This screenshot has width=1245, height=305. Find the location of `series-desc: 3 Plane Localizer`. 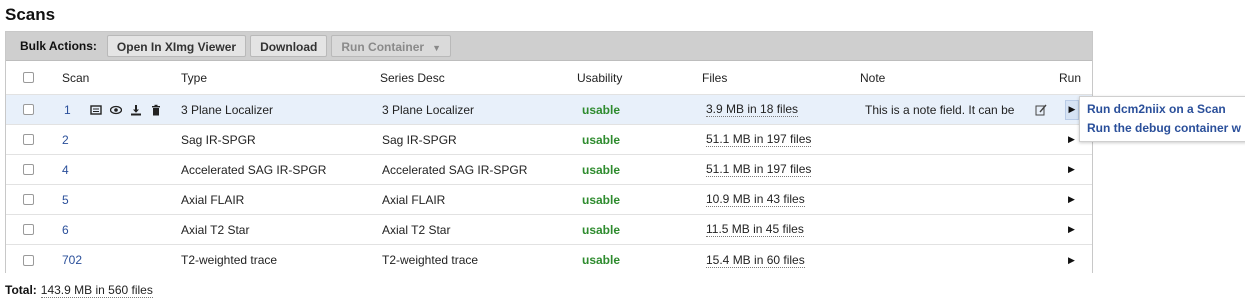

series-desc: 3 Plane Localizer is located at coordinates (428, 109).